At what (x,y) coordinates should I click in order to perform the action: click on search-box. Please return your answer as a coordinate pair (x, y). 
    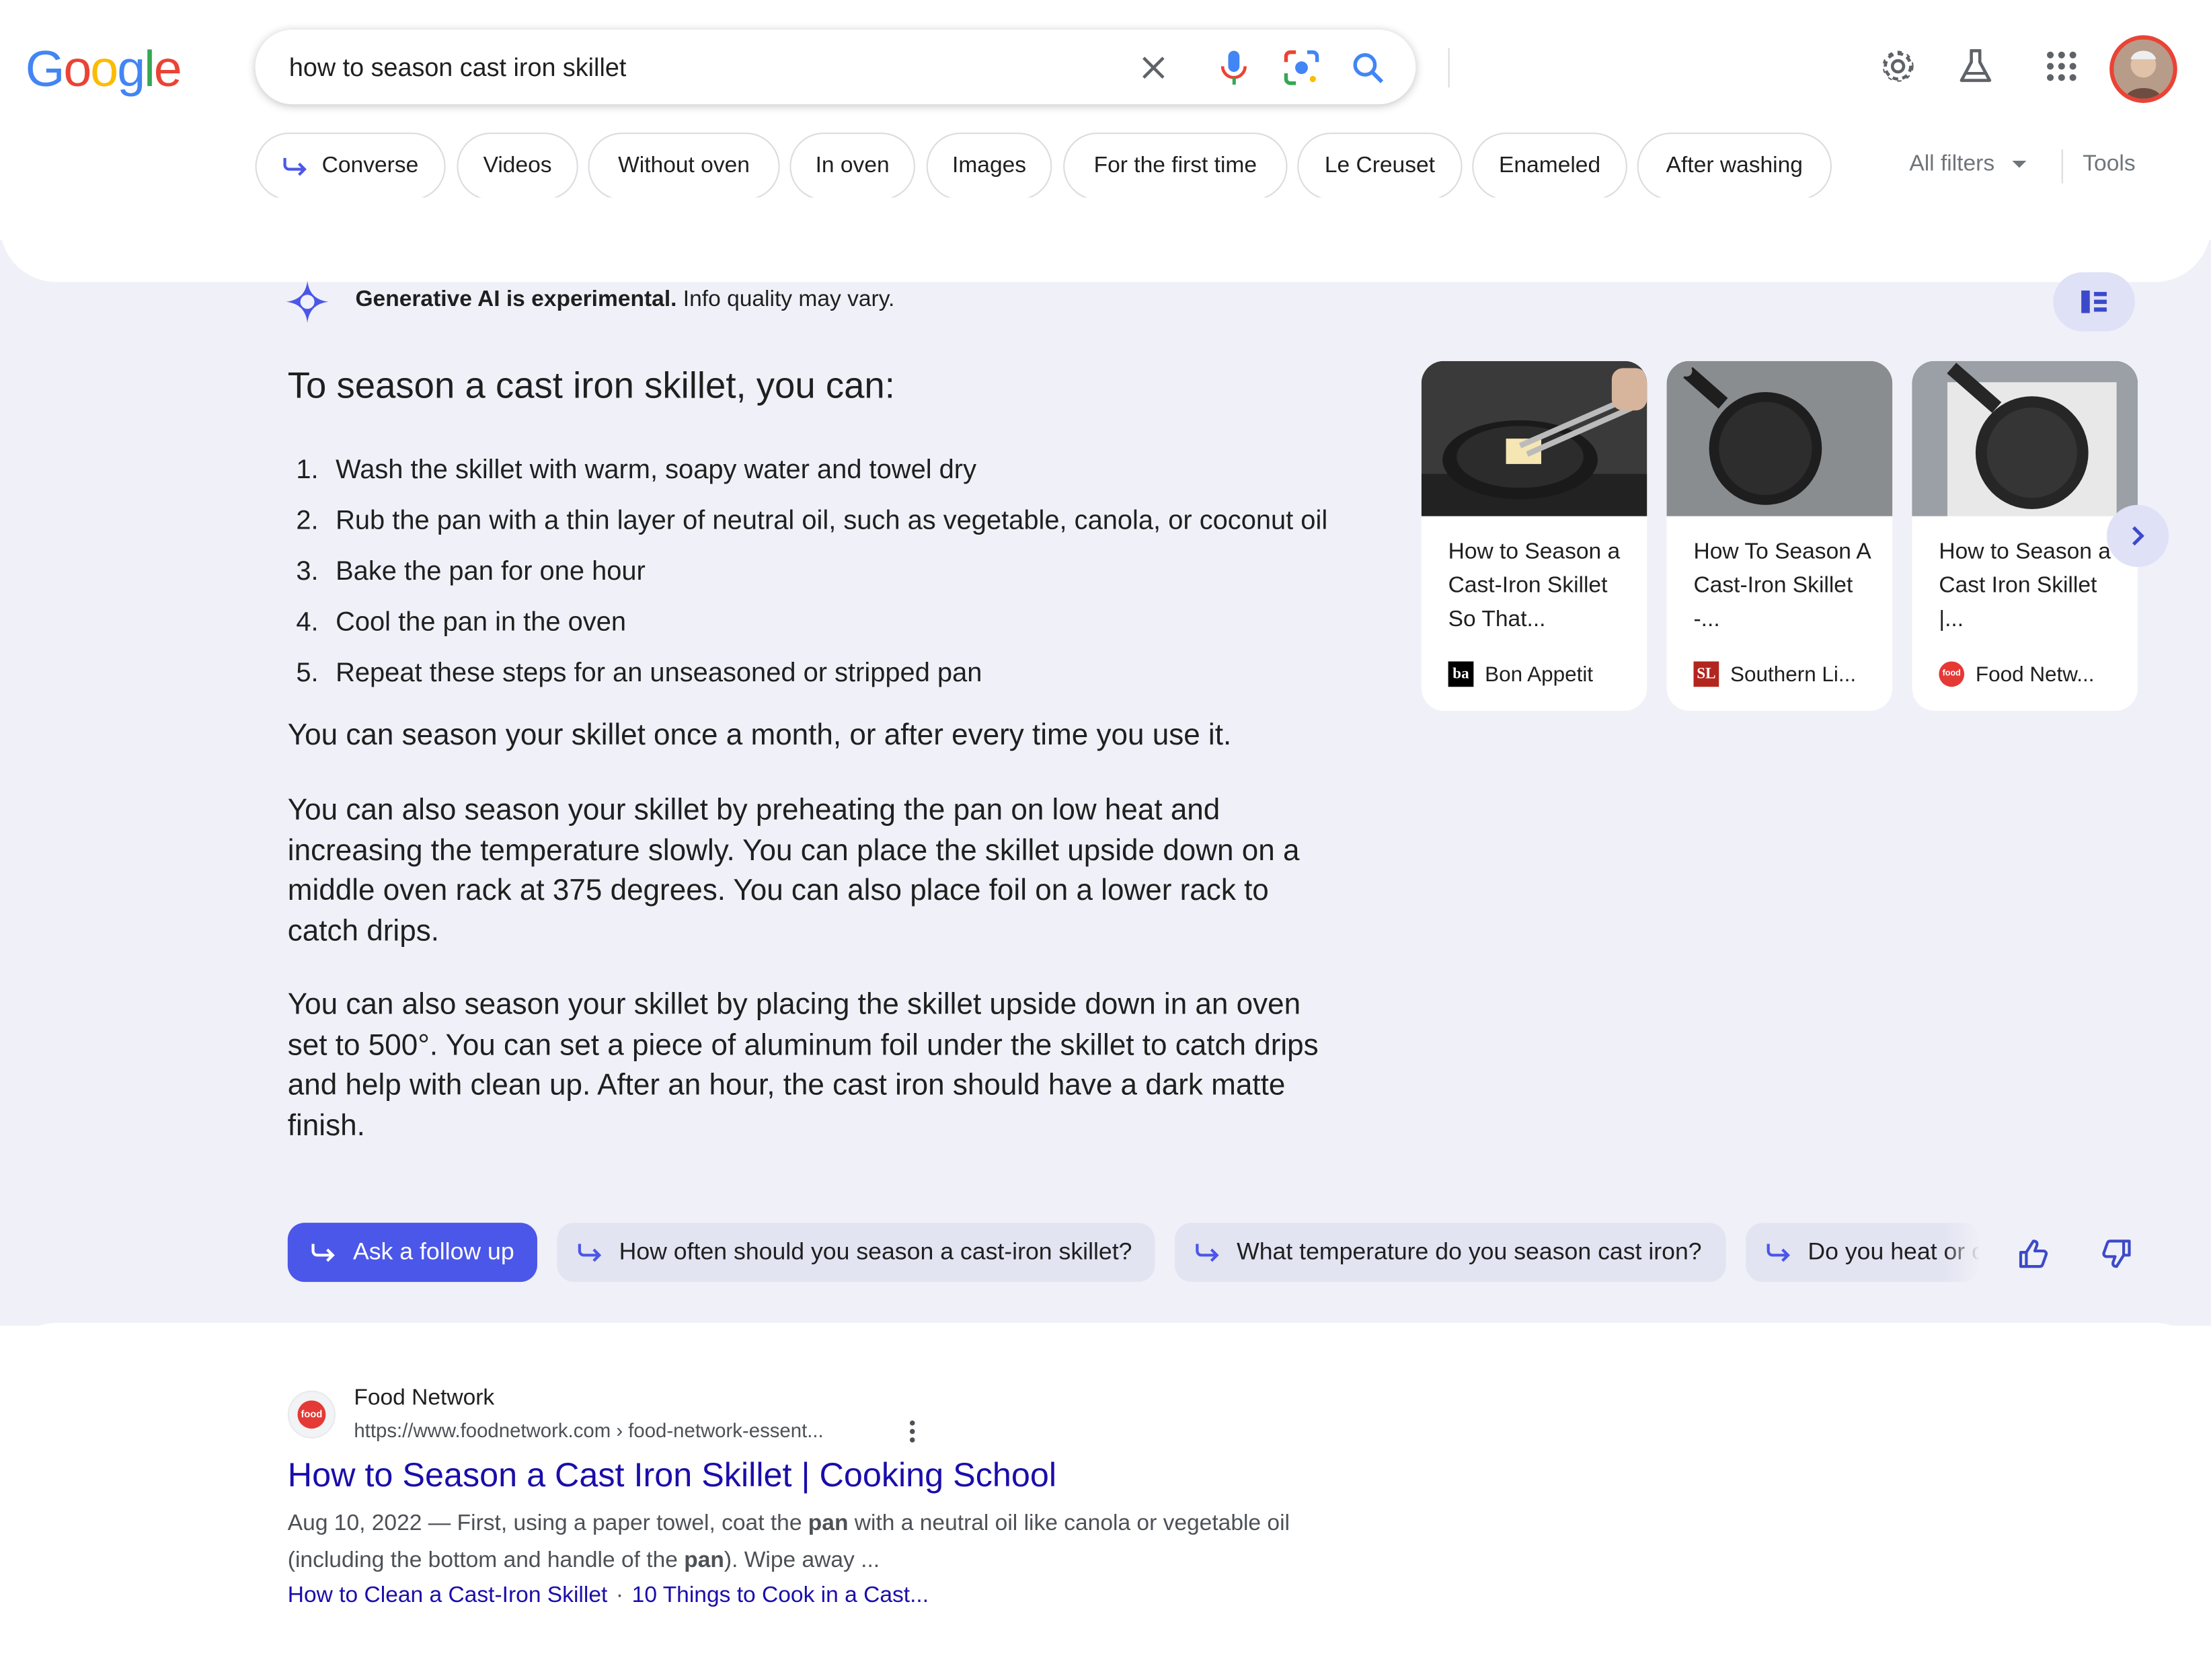
    Looking at the image, I should click on (852, 67).